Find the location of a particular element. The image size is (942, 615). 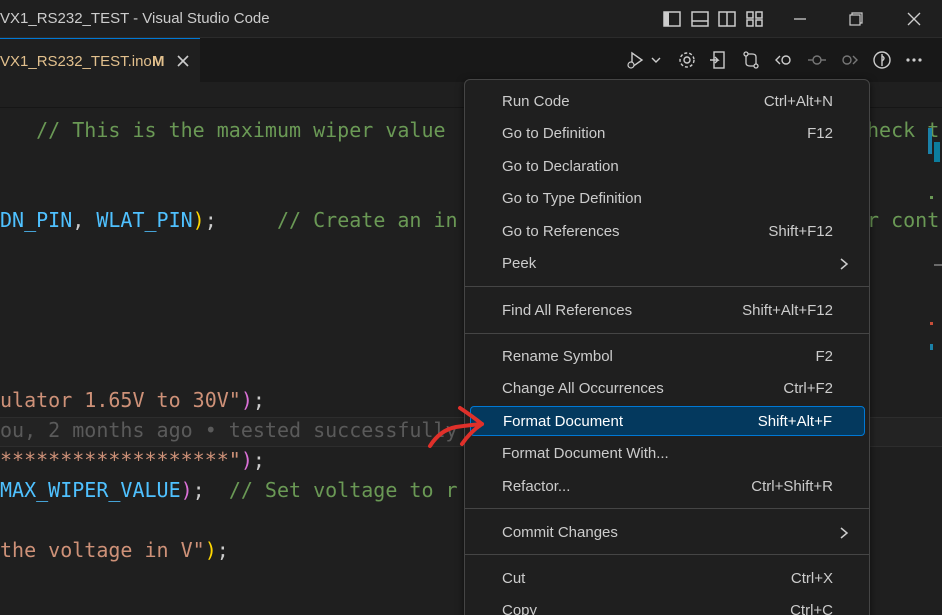

code-comment: // Set voltage to r is located at coordinates (343, 490).